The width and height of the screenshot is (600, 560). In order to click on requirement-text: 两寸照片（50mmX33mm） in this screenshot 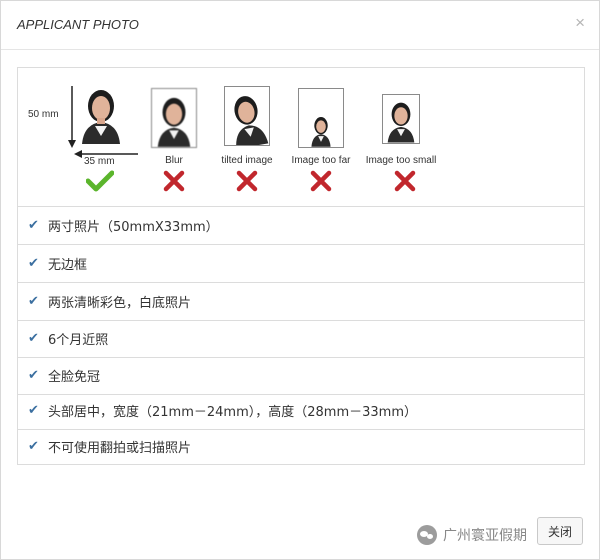, I will do `click(133, 227)`.